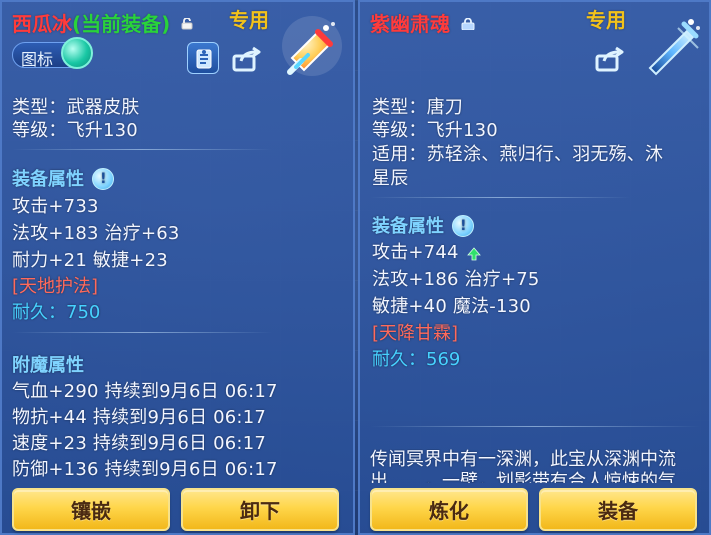  What do you see at coordinates (518, 154) in the screenshot?
I see `item-applicable-line: 适用：苏轻涂、燕归行、羽无殇、沐` at bounding box center [518, 154].